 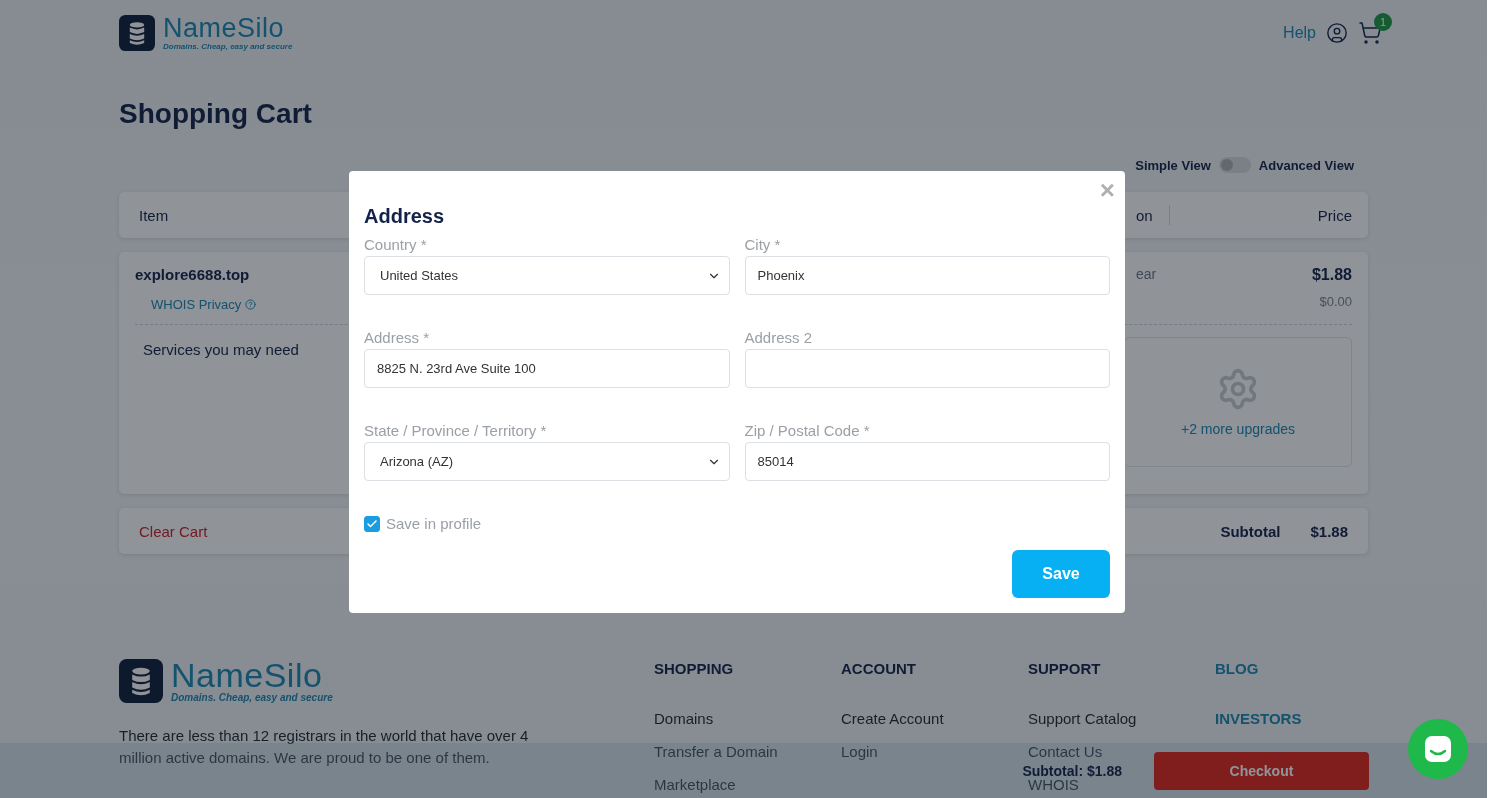 I want to click on footer-link: Login, so click(x=934, y=751).